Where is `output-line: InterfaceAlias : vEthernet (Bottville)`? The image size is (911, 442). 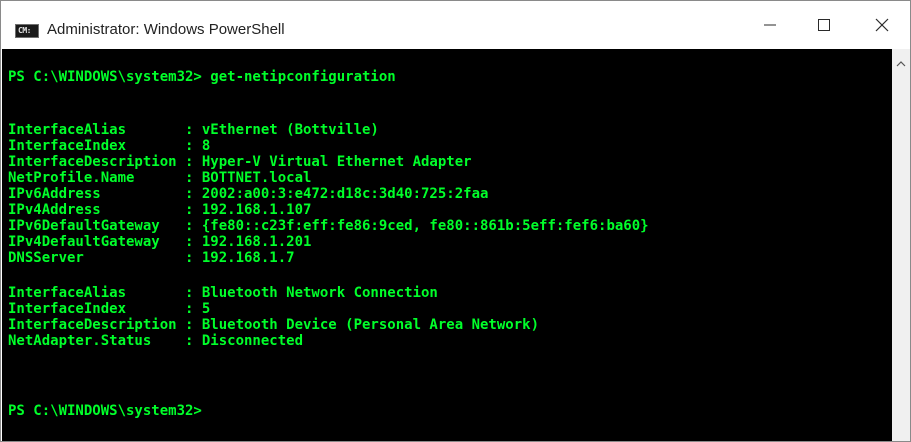 output-line: InterfaceAlias : vEthernet (Bottville) is located at coordinates (193, 130).